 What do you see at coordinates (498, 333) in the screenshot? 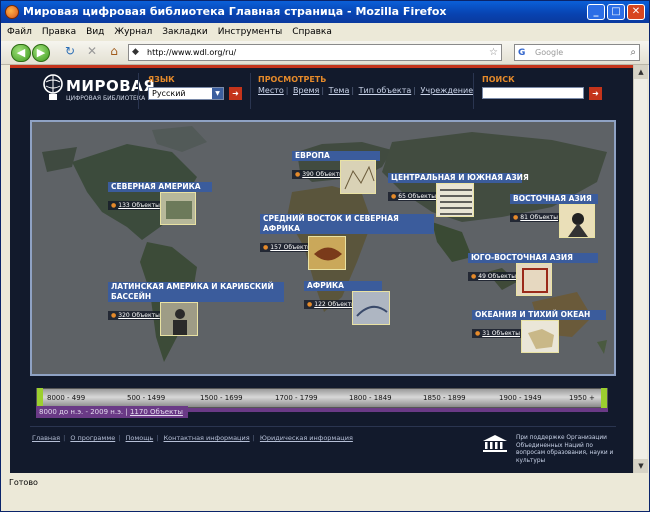
I see `region-count: ● 31 Объекты` at bounding box center [498, 333].